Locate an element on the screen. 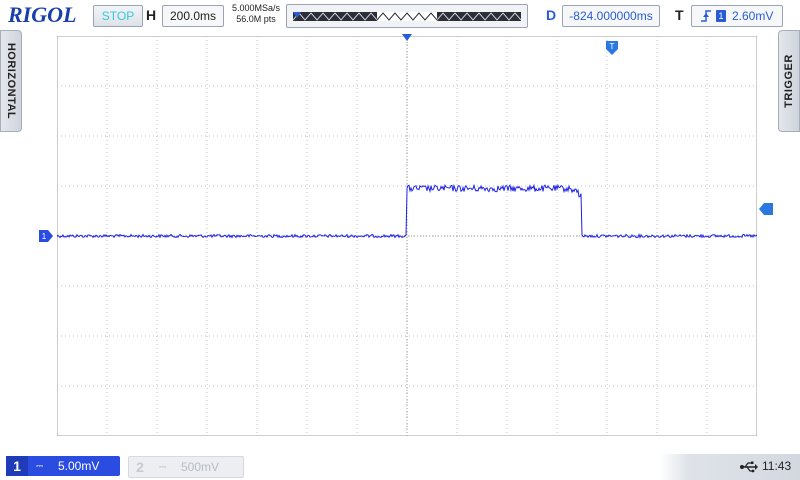  memory-trigger-marker-icon is located at coordinates (297, 15).